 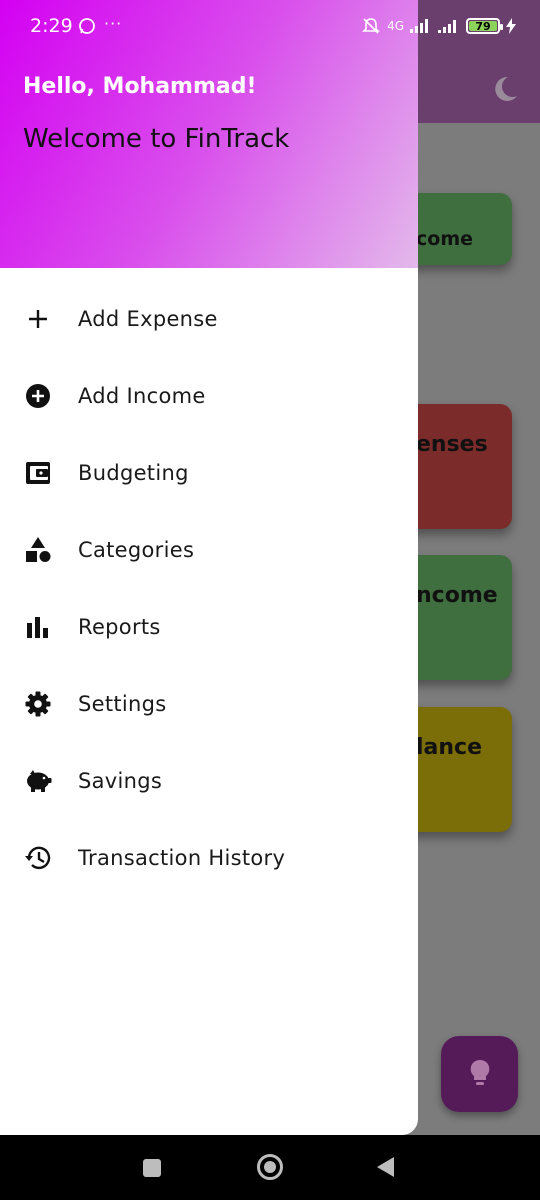 What do you see at coordinates (371, 26) in the screenshot?
I see `mute-icon` at bounding box center [371, 26].